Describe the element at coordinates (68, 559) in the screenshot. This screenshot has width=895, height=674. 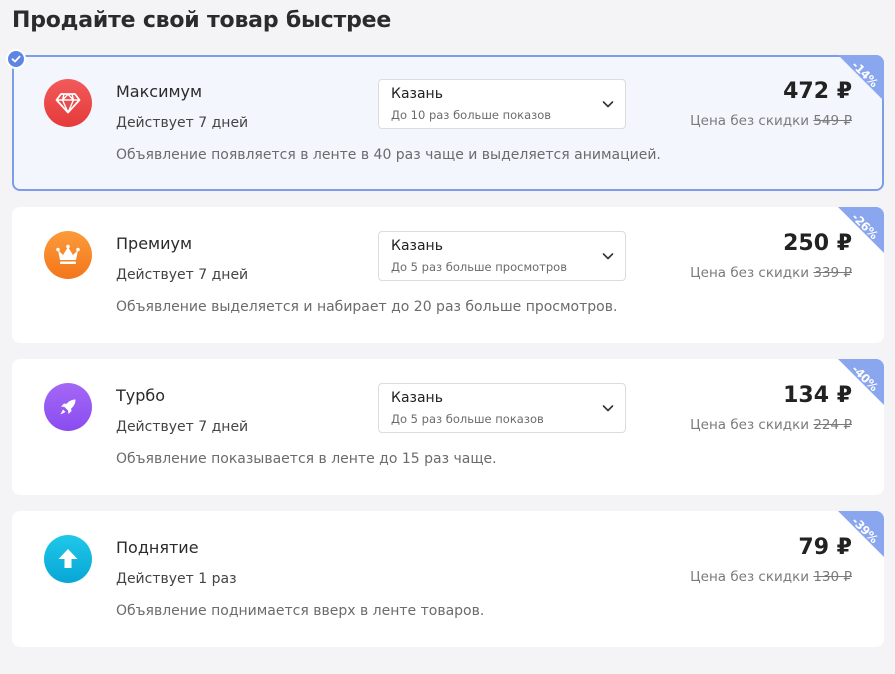
I see `arrow-up-icon` at that location.